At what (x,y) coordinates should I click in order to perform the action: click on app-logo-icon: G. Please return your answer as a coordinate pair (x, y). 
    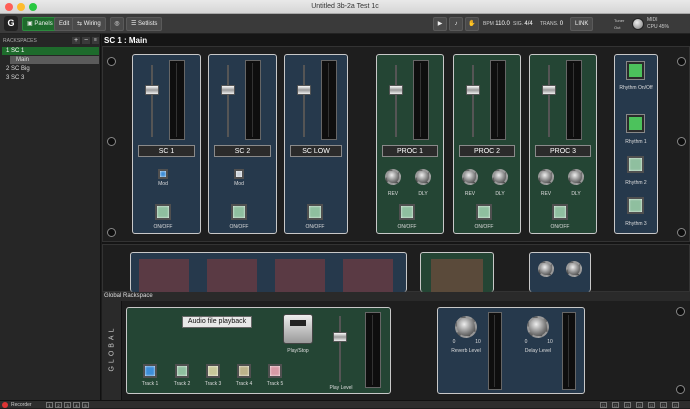
    Looking at the image, I should click on (11, 23).